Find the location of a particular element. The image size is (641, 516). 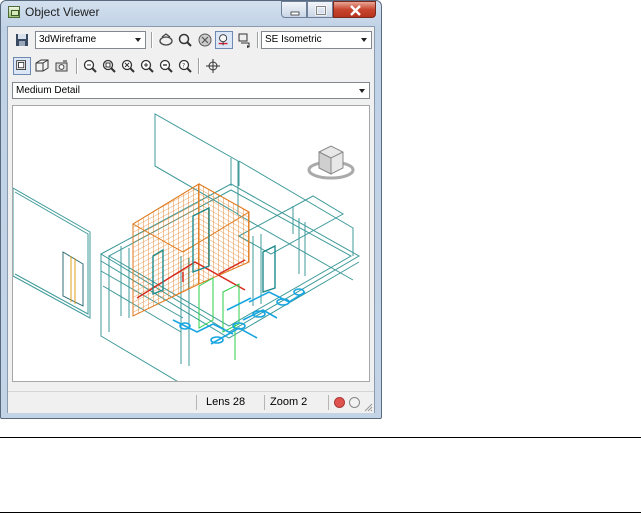

stop-indicator-icon is located at coordinates (354, 402).